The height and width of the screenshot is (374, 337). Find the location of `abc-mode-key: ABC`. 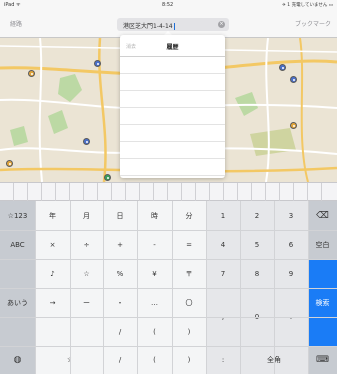

abc-mode-key: ABC is located at coordinates (17, 244).